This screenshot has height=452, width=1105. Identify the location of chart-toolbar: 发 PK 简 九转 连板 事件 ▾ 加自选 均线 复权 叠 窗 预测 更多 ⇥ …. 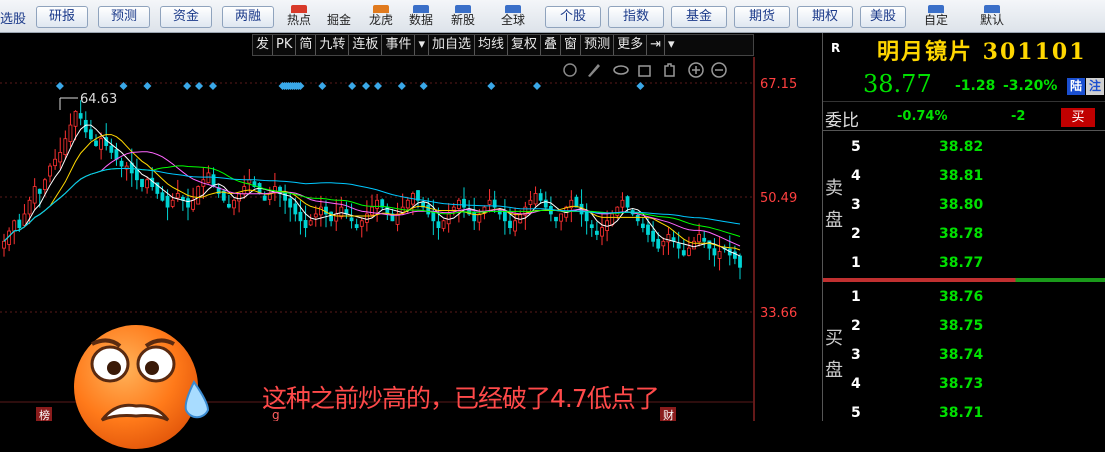
(503, 45).